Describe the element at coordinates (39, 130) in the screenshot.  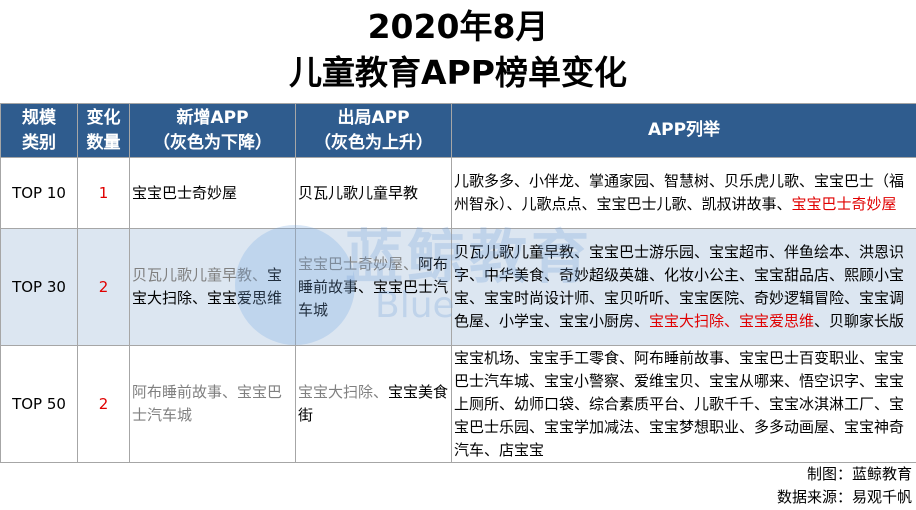
I see `header-category: 规模 类别` at that location.